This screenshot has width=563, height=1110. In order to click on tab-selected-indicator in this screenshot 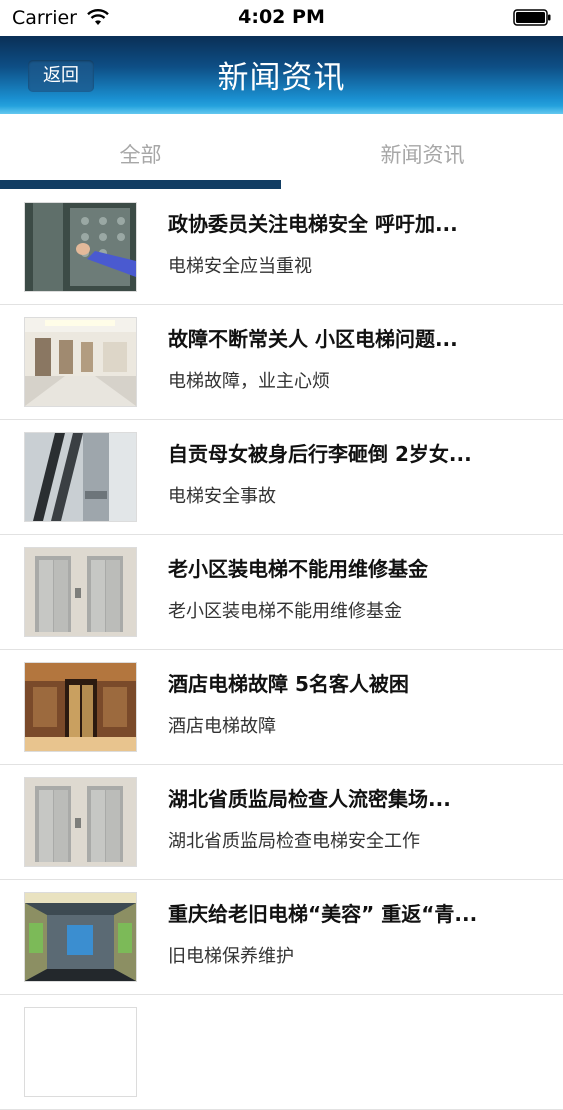, I will do `click(140, 184)`.